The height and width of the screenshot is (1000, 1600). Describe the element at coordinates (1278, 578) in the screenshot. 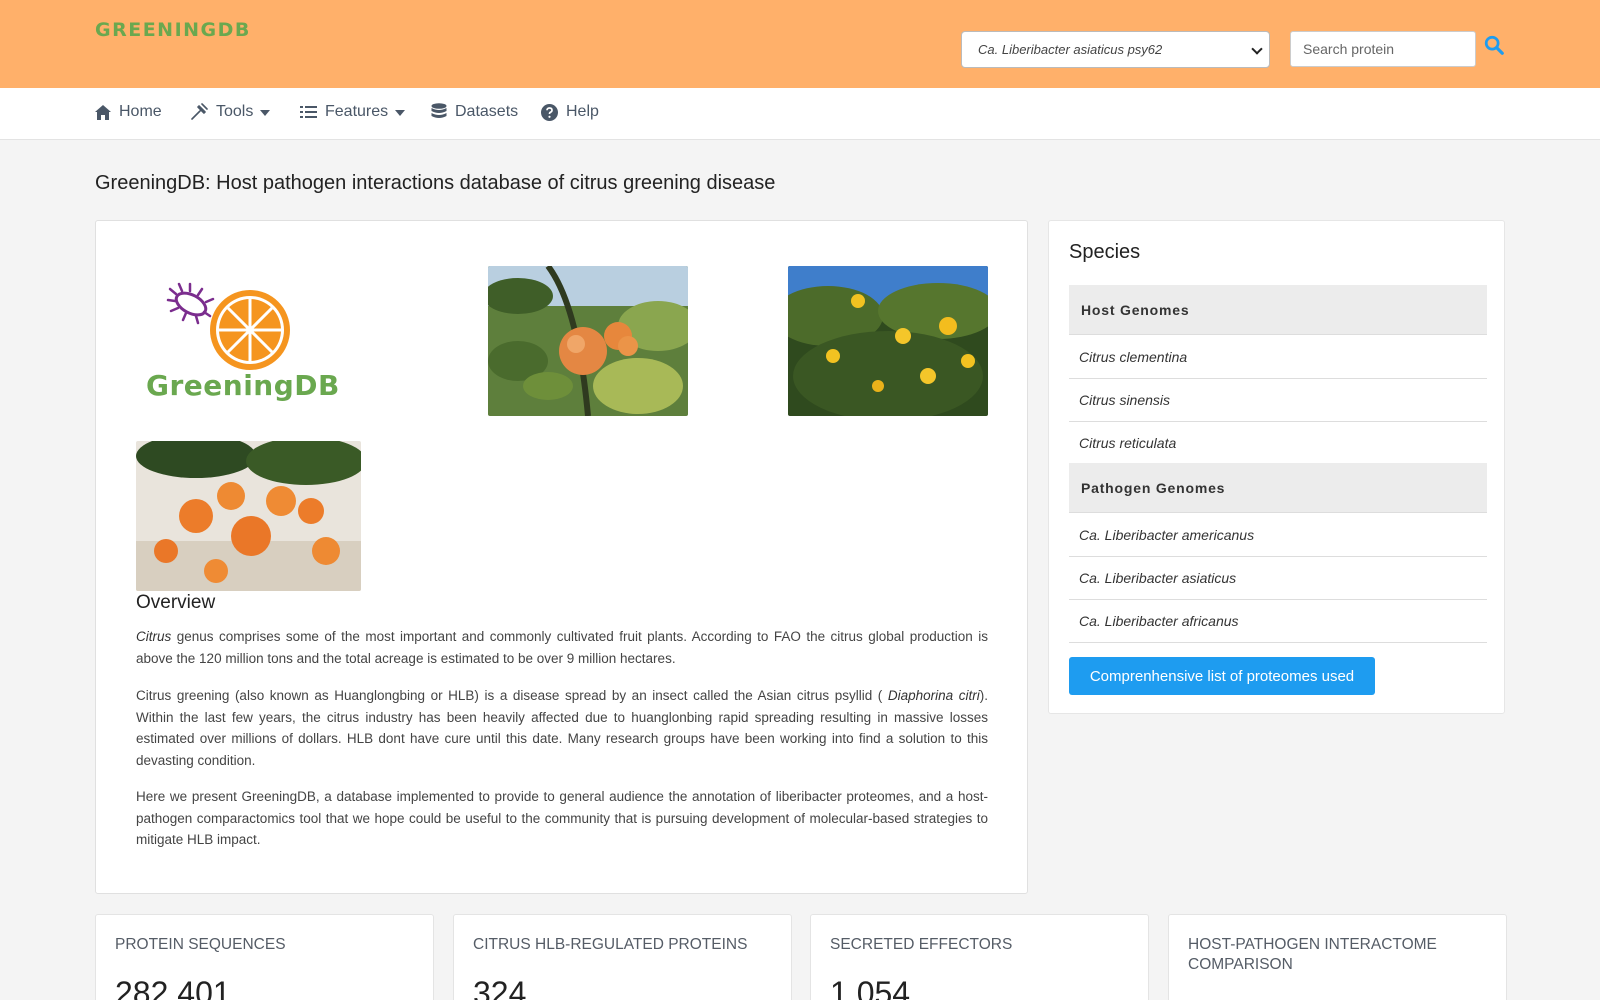

I see `species-item-ca-liberibacter-asiaticus: Ca. Liberibacter asiaticus` at that location.